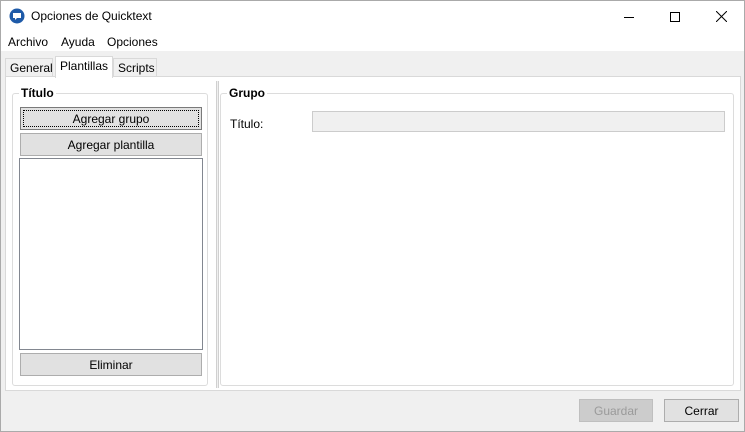 This screenshot has height=432, width=745. I want to click on maximize-button, so click(675, 16).